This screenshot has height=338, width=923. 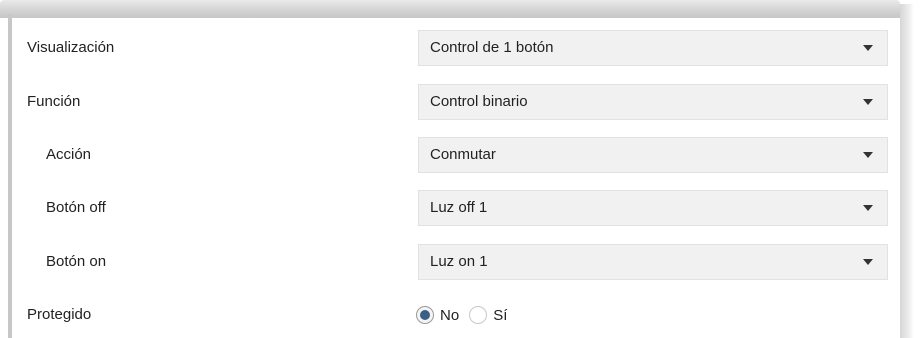 I want to click on radio-unchecked-icon, so click(x=478, y=315).